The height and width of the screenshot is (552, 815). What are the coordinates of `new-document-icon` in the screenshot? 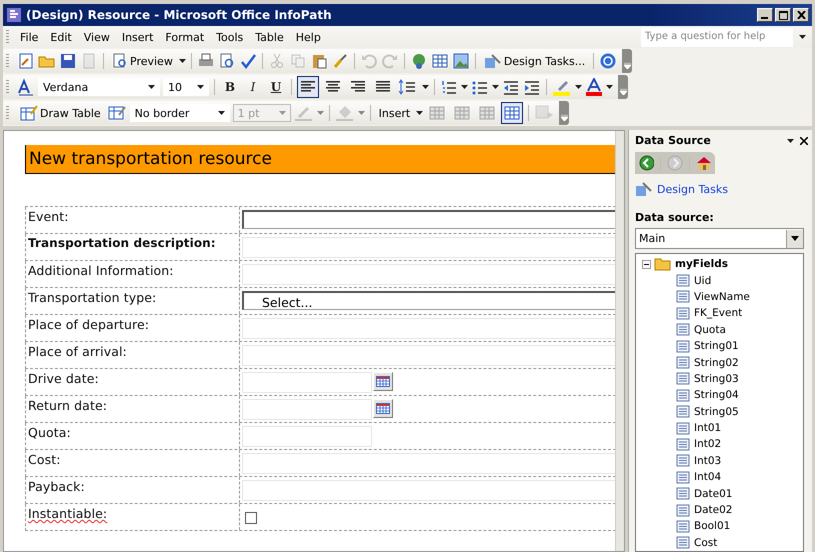 It's located at (26, 61).